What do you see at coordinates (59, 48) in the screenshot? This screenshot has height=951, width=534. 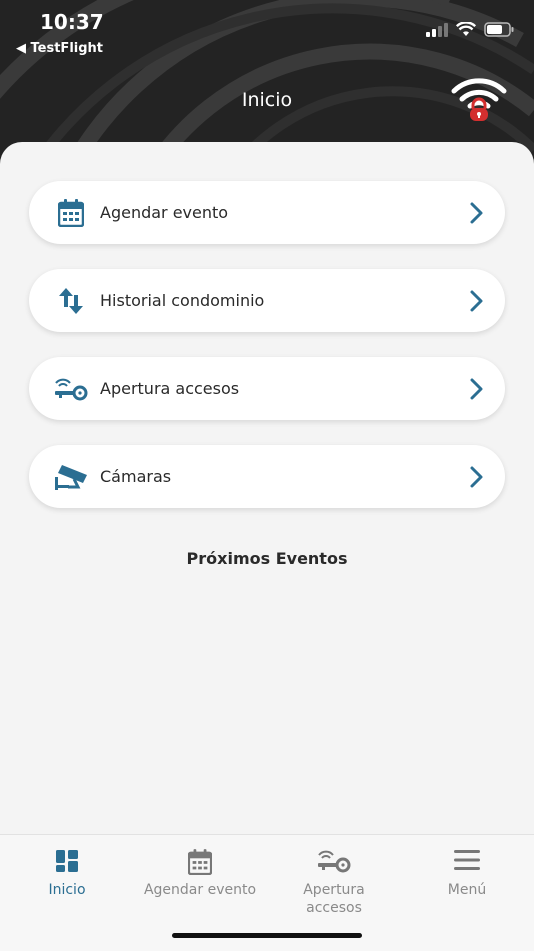 I see `back-to-testflight-link: ◀ TestFlight` at bounding box center [59, 48].